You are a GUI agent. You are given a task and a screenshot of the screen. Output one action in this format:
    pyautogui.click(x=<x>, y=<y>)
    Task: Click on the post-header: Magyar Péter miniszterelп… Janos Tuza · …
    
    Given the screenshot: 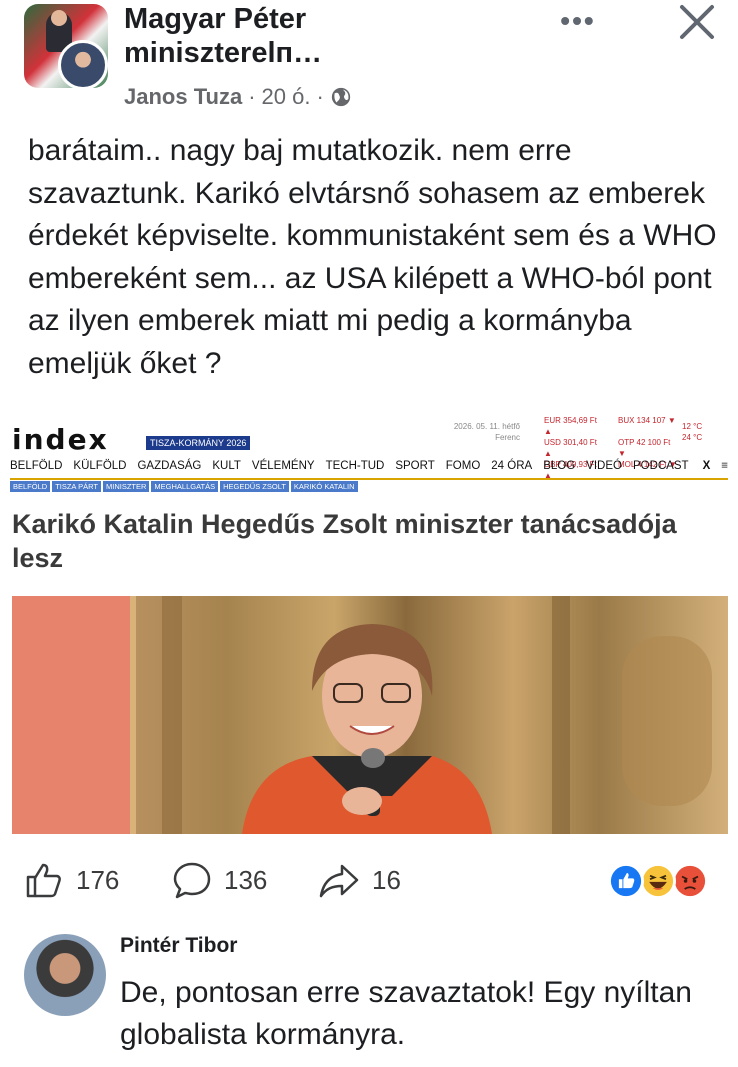 What is the action you would take?
    pyautogui.click(x=369, y=60)
    